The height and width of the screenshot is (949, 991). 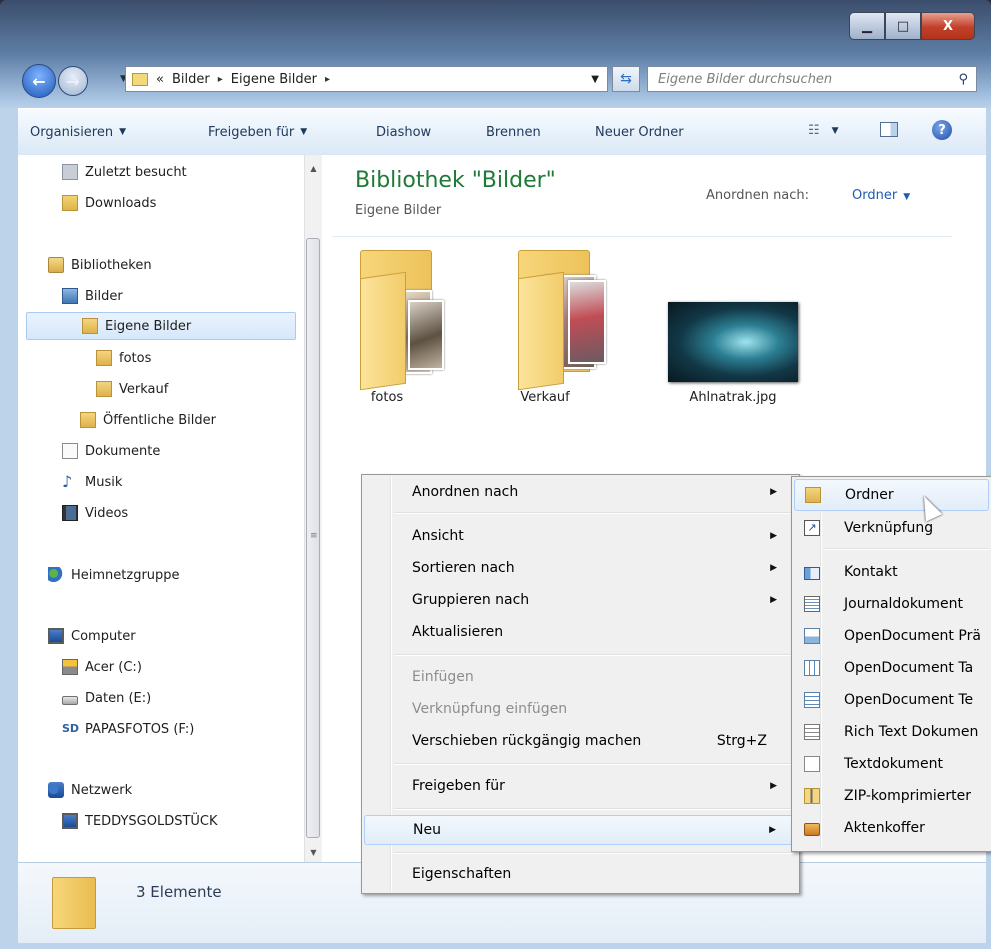 I want to click on grip-icon: ≡, so click(x=314, y=536).